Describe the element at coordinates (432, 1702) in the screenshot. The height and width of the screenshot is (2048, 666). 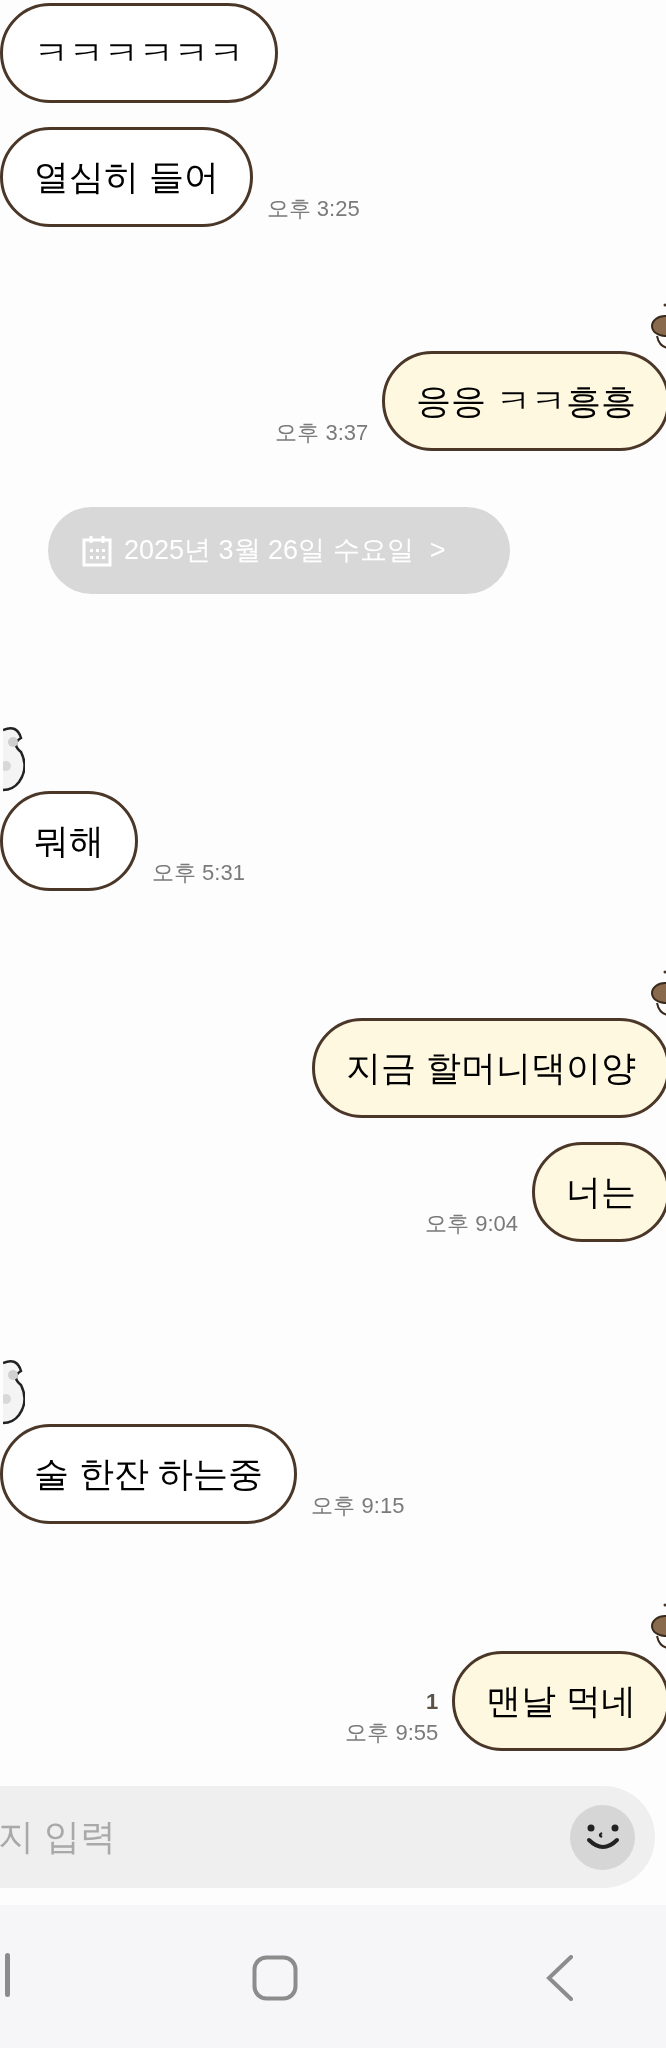
I see `unread-count: 1` at that location.